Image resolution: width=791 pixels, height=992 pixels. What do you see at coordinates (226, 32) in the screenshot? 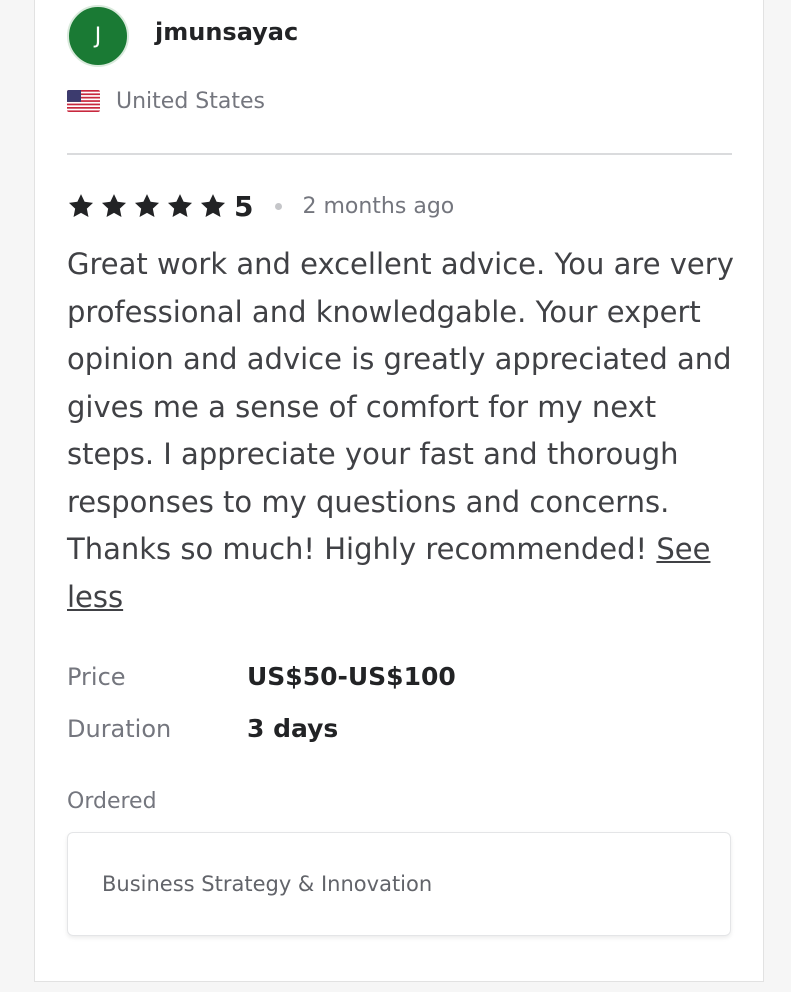
I see `reviewer-username: jmunsayac` at bounding box center [226, 32].